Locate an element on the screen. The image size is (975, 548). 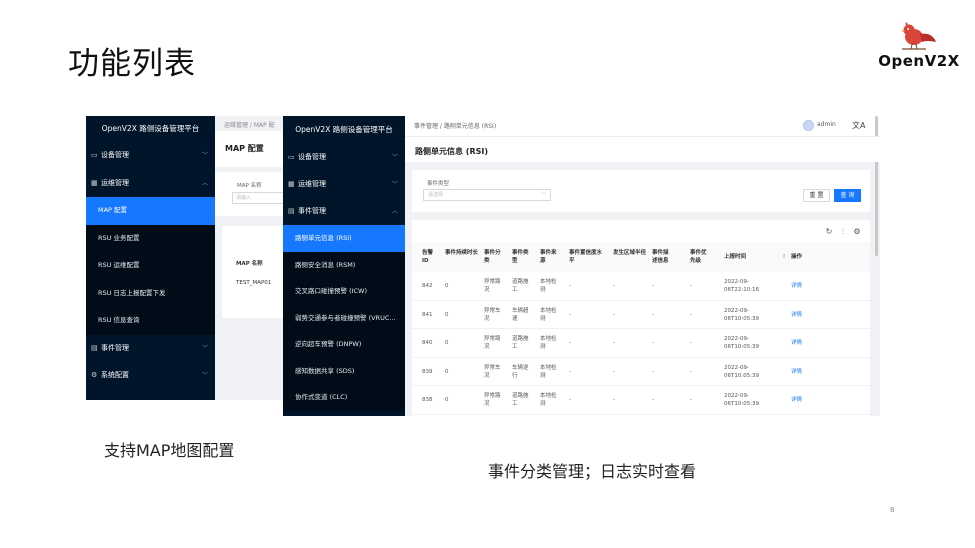
column-header: 告警 ID is located at coordinates (428, 257).